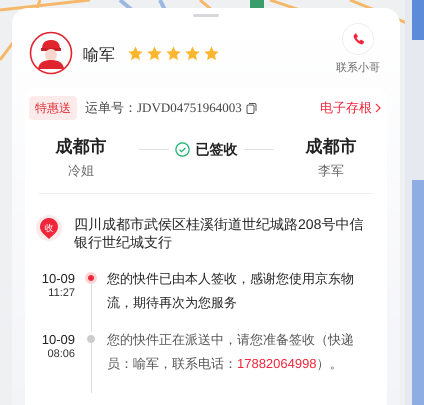 This screenshot has height=405, width=424. Describe the element at coordinates (182, 149) in the screenshot. I see `check-circle-icon` at that location.